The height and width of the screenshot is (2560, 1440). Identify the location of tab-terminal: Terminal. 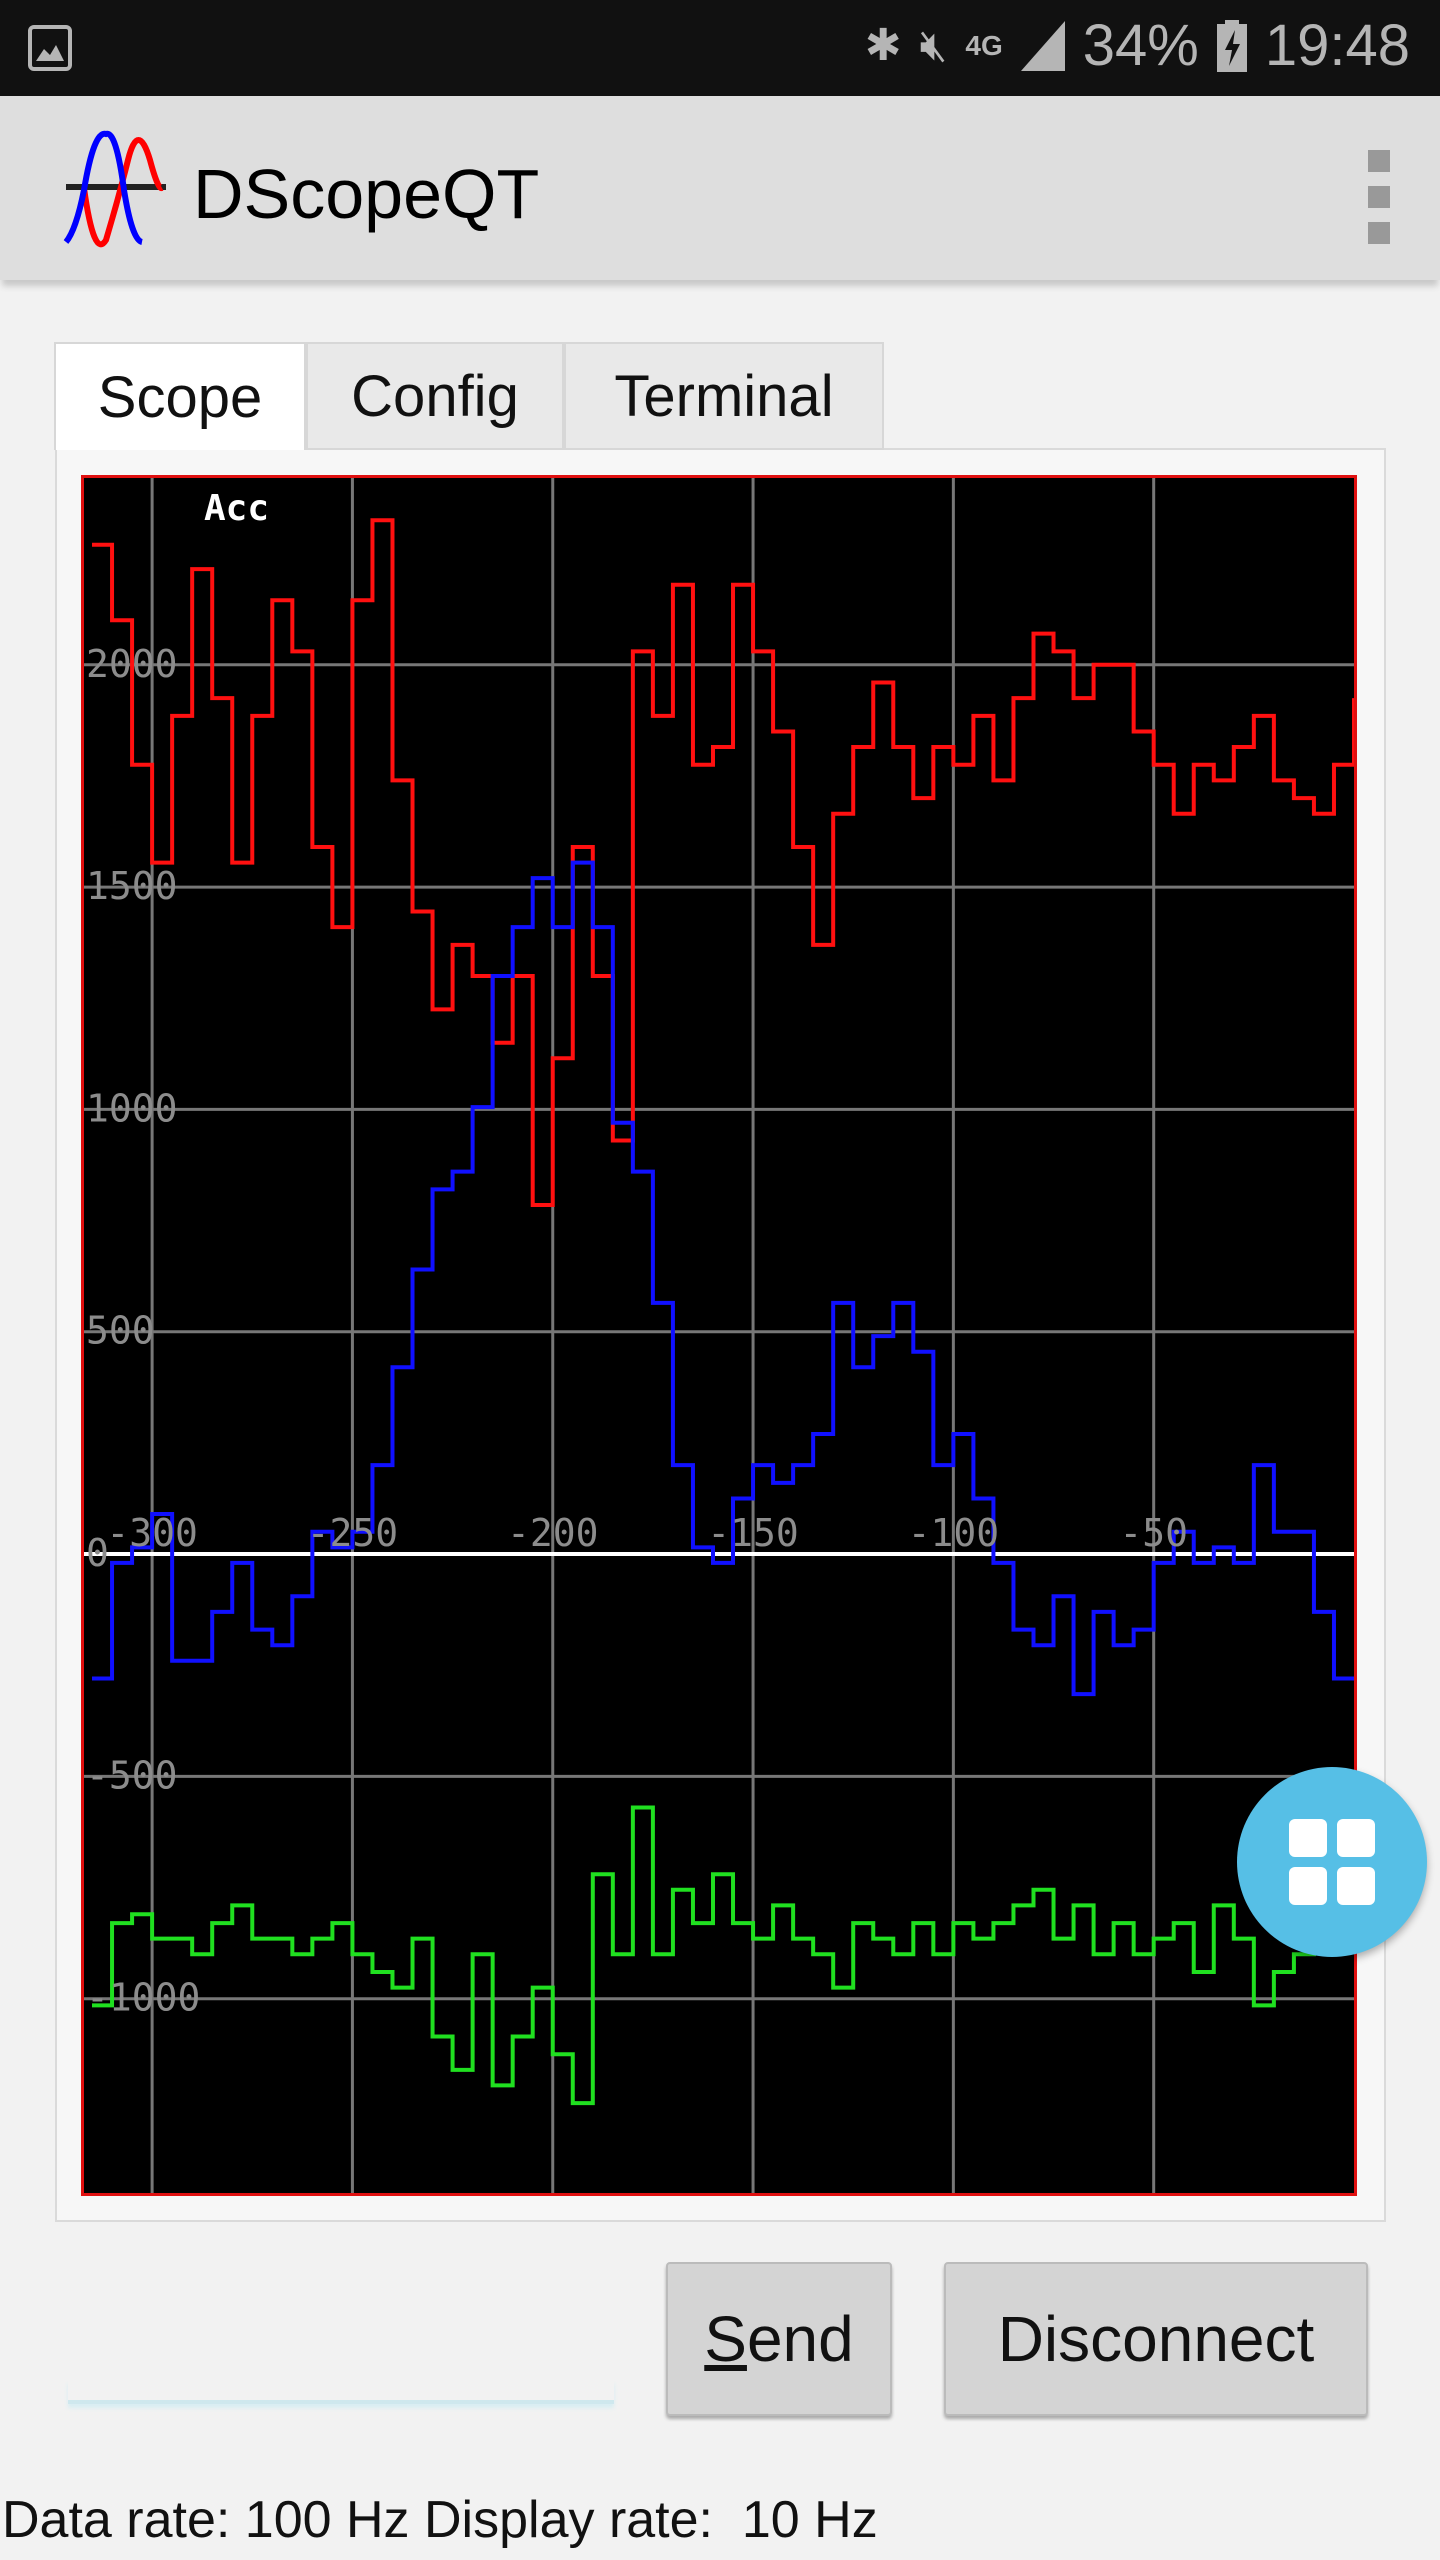
(724, 396).